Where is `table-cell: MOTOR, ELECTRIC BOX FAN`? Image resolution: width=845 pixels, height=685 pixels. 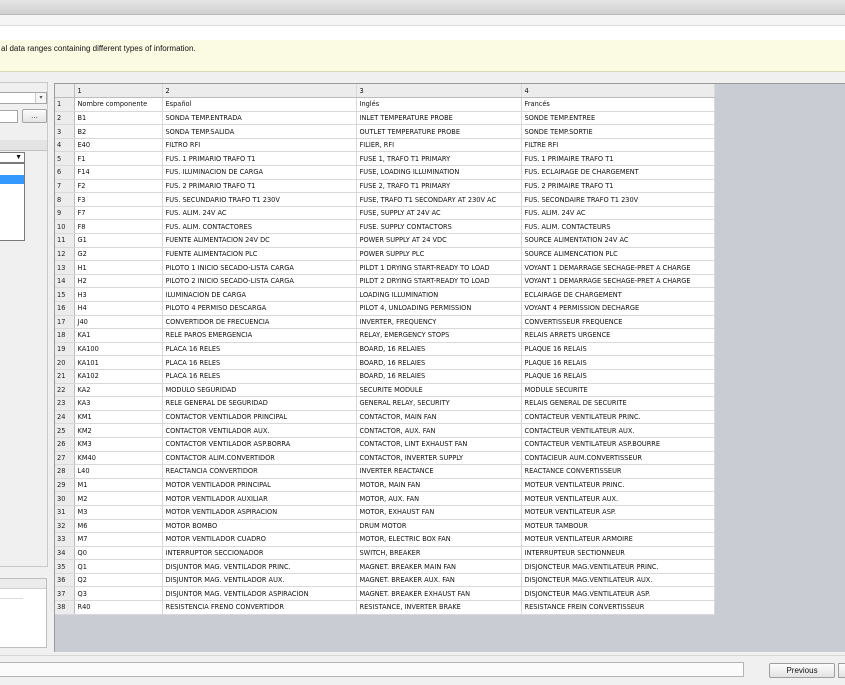 table-cell: MOTOR, ELECTRIC BOX FAN is located at coordinates (439, 539).